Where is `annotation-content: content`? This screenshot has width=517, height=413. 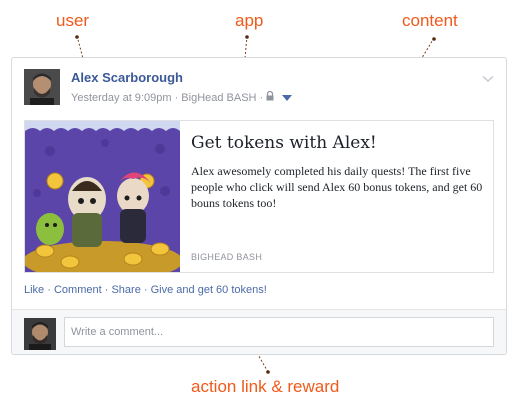
annotation-content: content is located at coordinates (430, 20).